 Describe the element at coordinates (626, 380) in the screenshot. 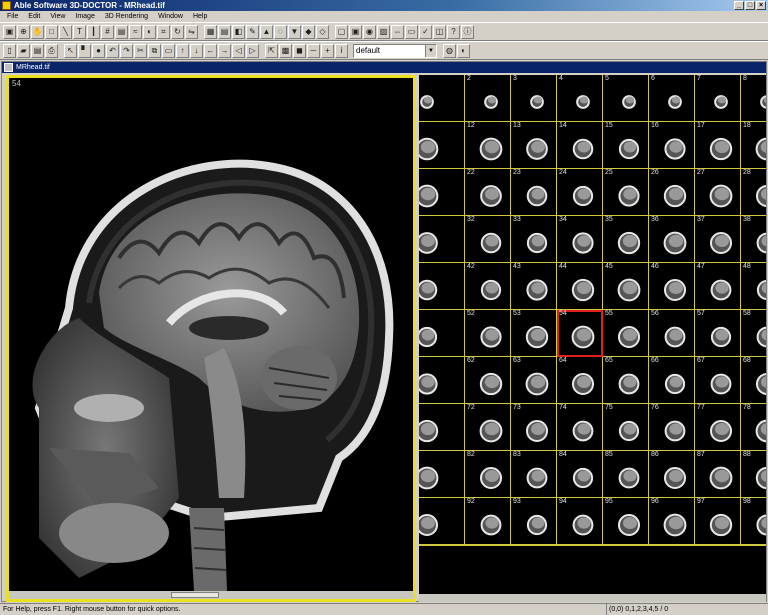

I see `thumbnail-cell: 65` at that location.